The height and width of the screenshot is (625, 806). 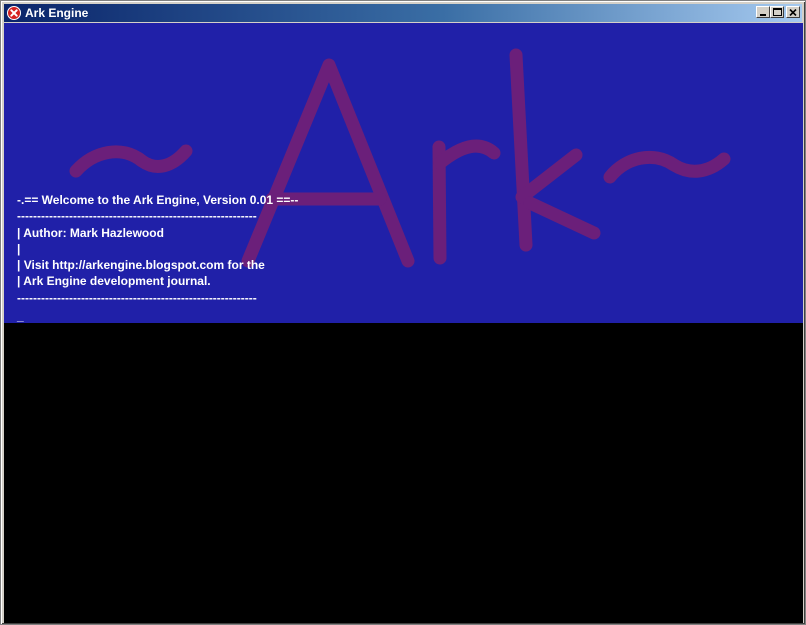 I want to click on maximize-button, so click(x=777, y=12).